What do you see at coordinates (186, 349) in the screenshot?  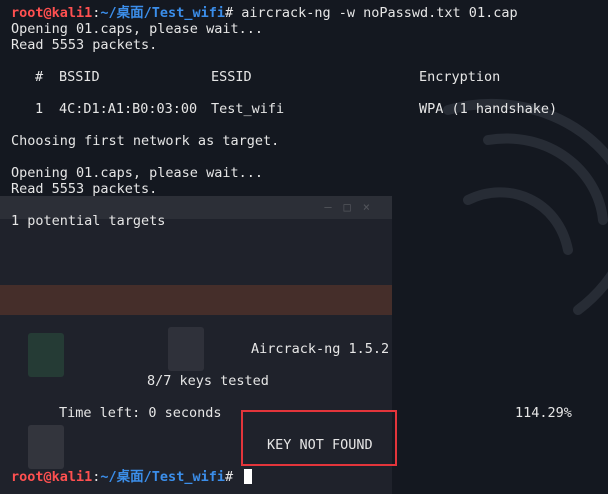 I see `document-file-icon` at bounding box center [186, 349].